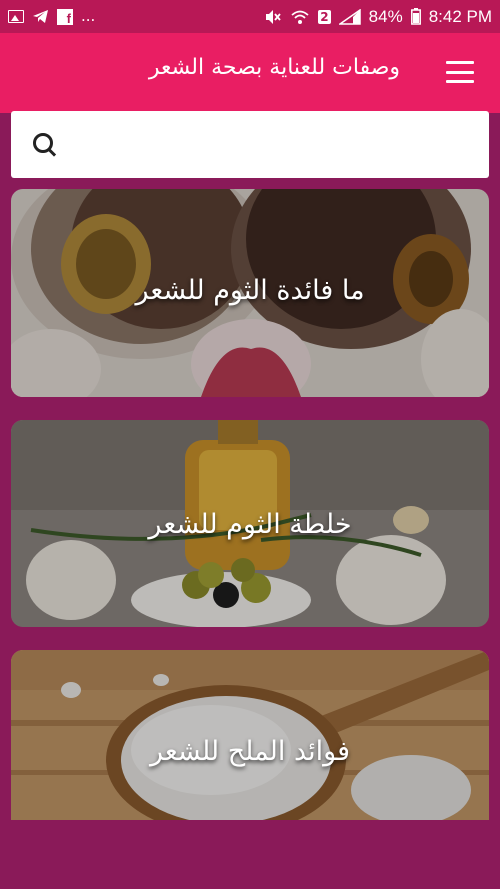 This screenshot has height=889, width=500. What do you see at coordinates (460, 16) in the screenshot?
I see `clock: 8:42 PM` at bounding box center [460, 16].